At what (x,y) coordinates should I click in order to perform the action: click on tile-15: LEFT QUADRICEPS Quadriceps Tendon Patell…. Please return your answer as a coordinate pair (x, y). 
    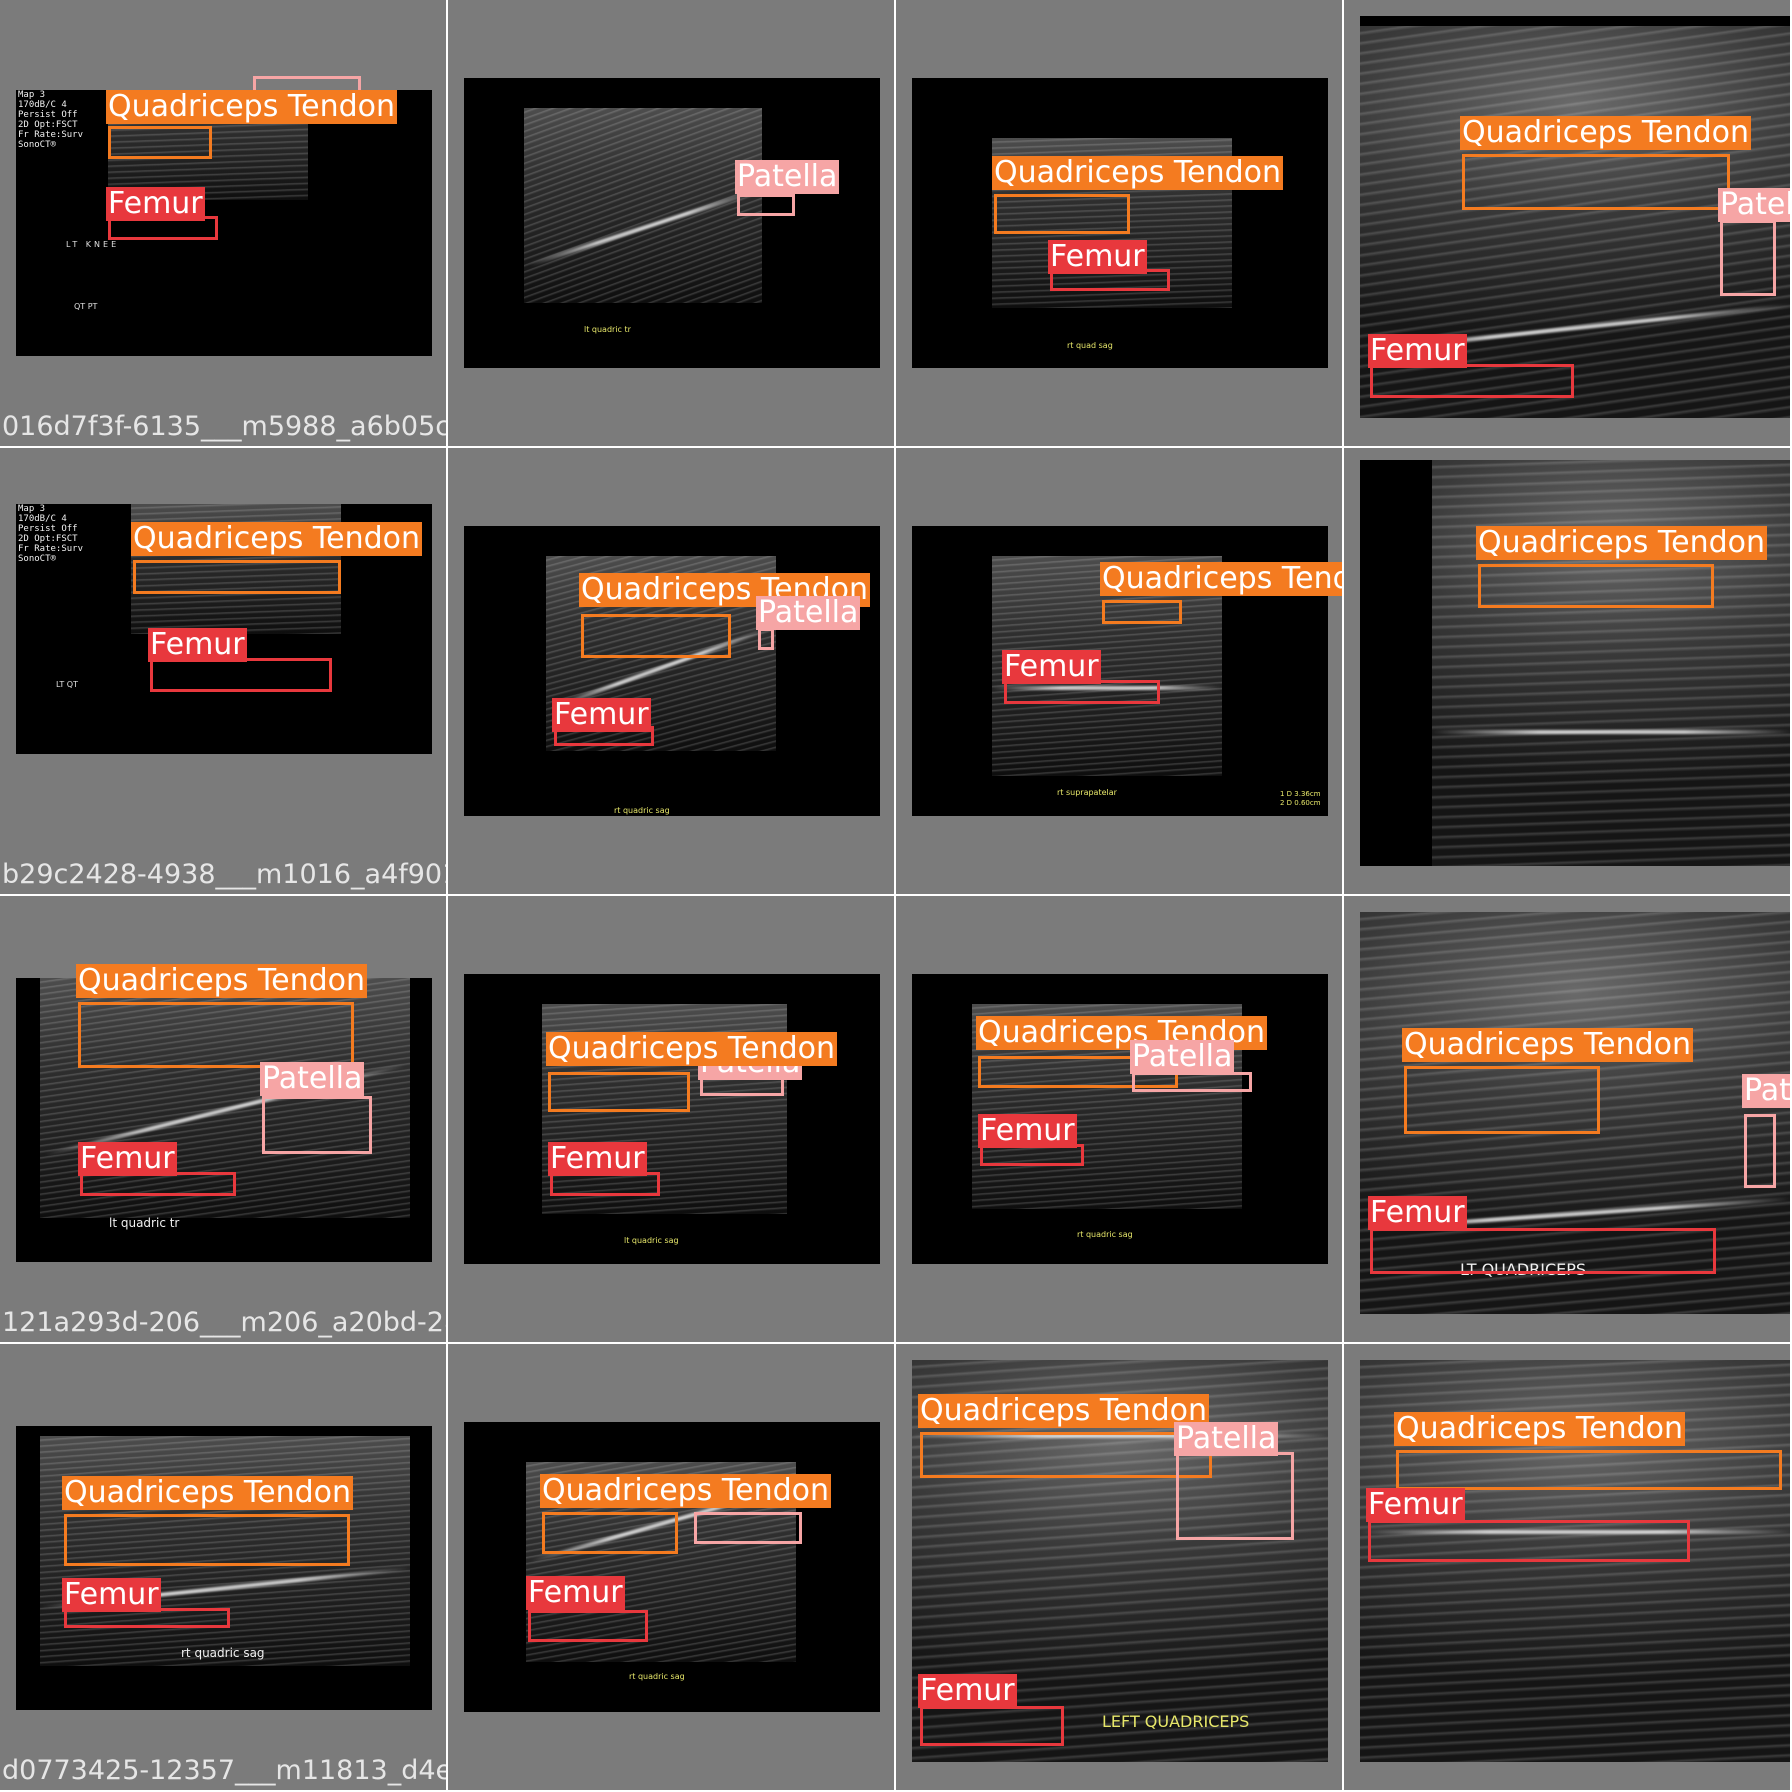
    Looking at the image, I should click on (1120, 1568).